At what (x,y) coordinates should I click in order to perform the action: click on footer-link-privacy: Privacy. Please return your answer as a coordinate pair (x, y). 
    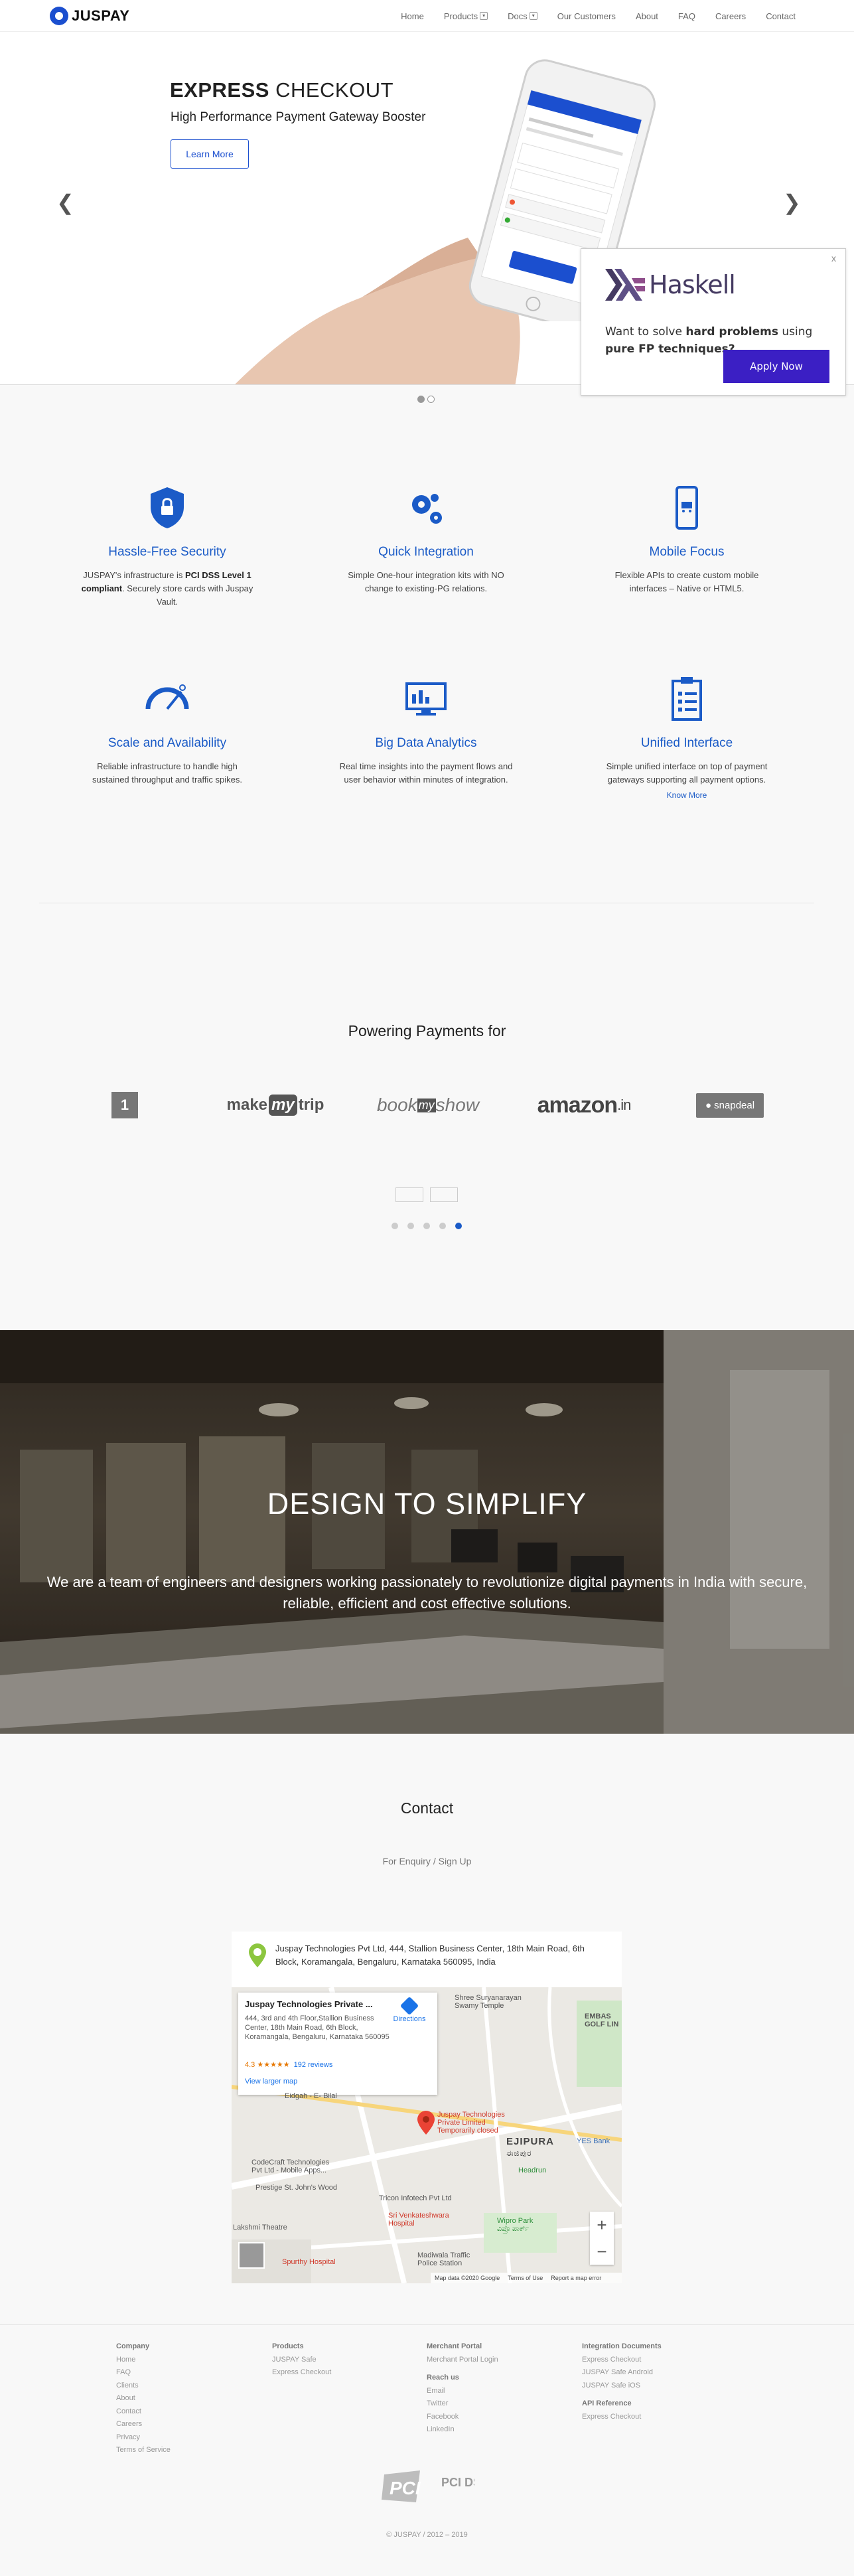
    Looking at the image, I should click on (143, 2438).